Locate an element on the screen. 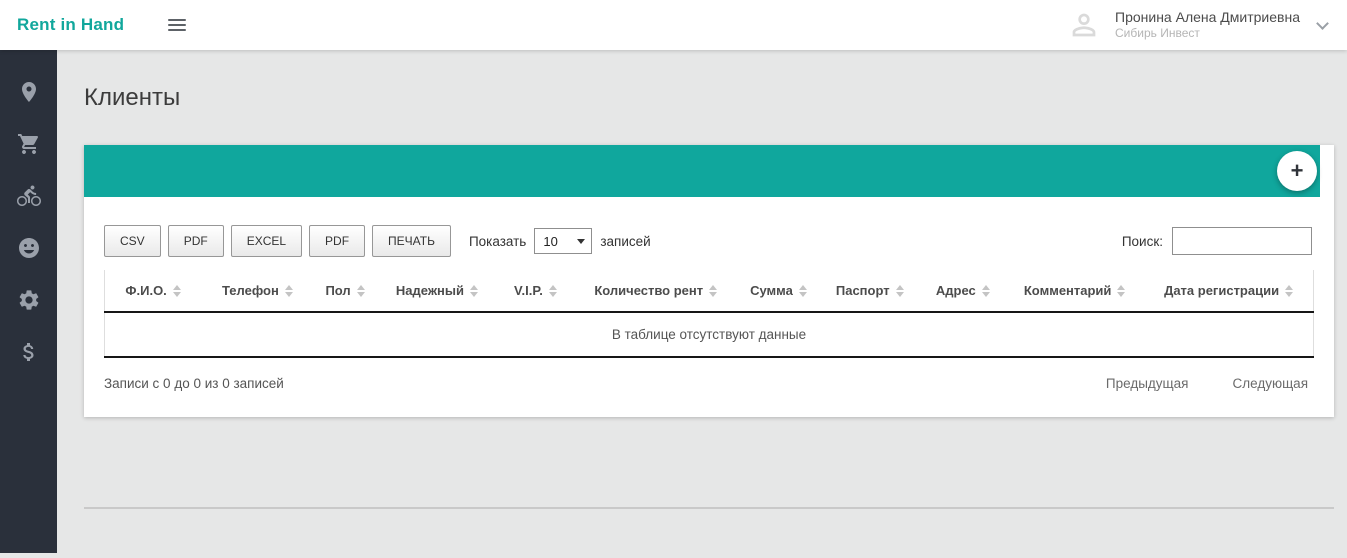 The width and height of the screenshot is (1347, 558). page-length-control: Показать 10 записей is located at coordinates (560, 241).